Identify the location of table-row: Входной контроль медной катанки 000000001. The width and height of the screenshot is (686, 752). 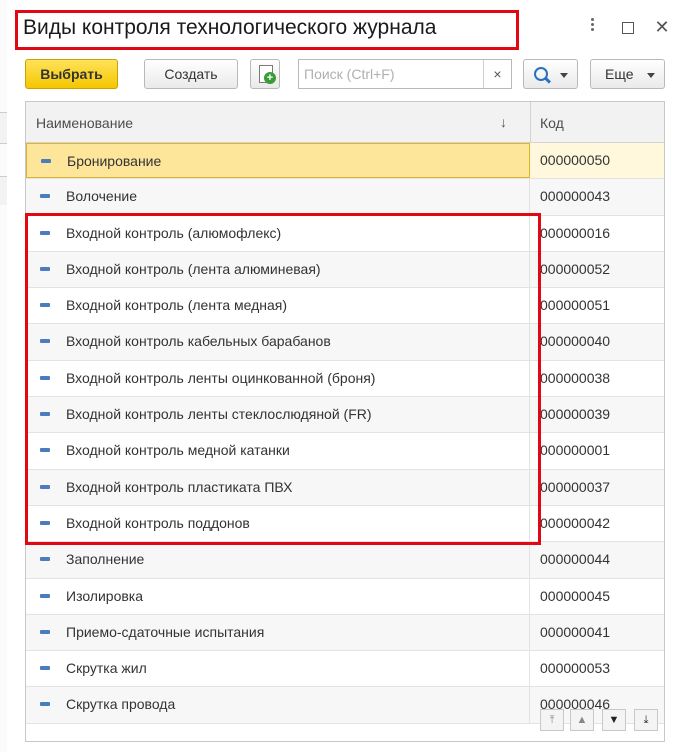
(345, 451).